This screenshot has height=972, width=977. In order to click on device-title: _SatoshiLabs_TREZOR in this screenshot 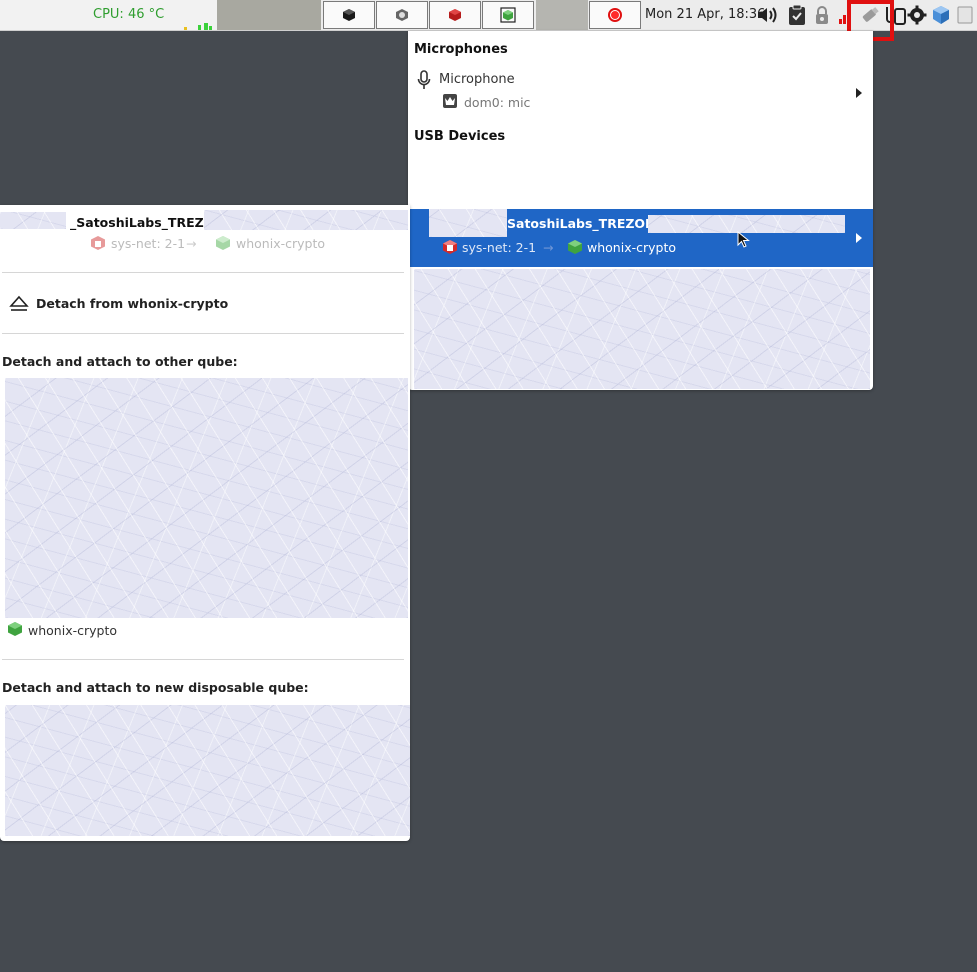, I will do `click(147, 222)`.